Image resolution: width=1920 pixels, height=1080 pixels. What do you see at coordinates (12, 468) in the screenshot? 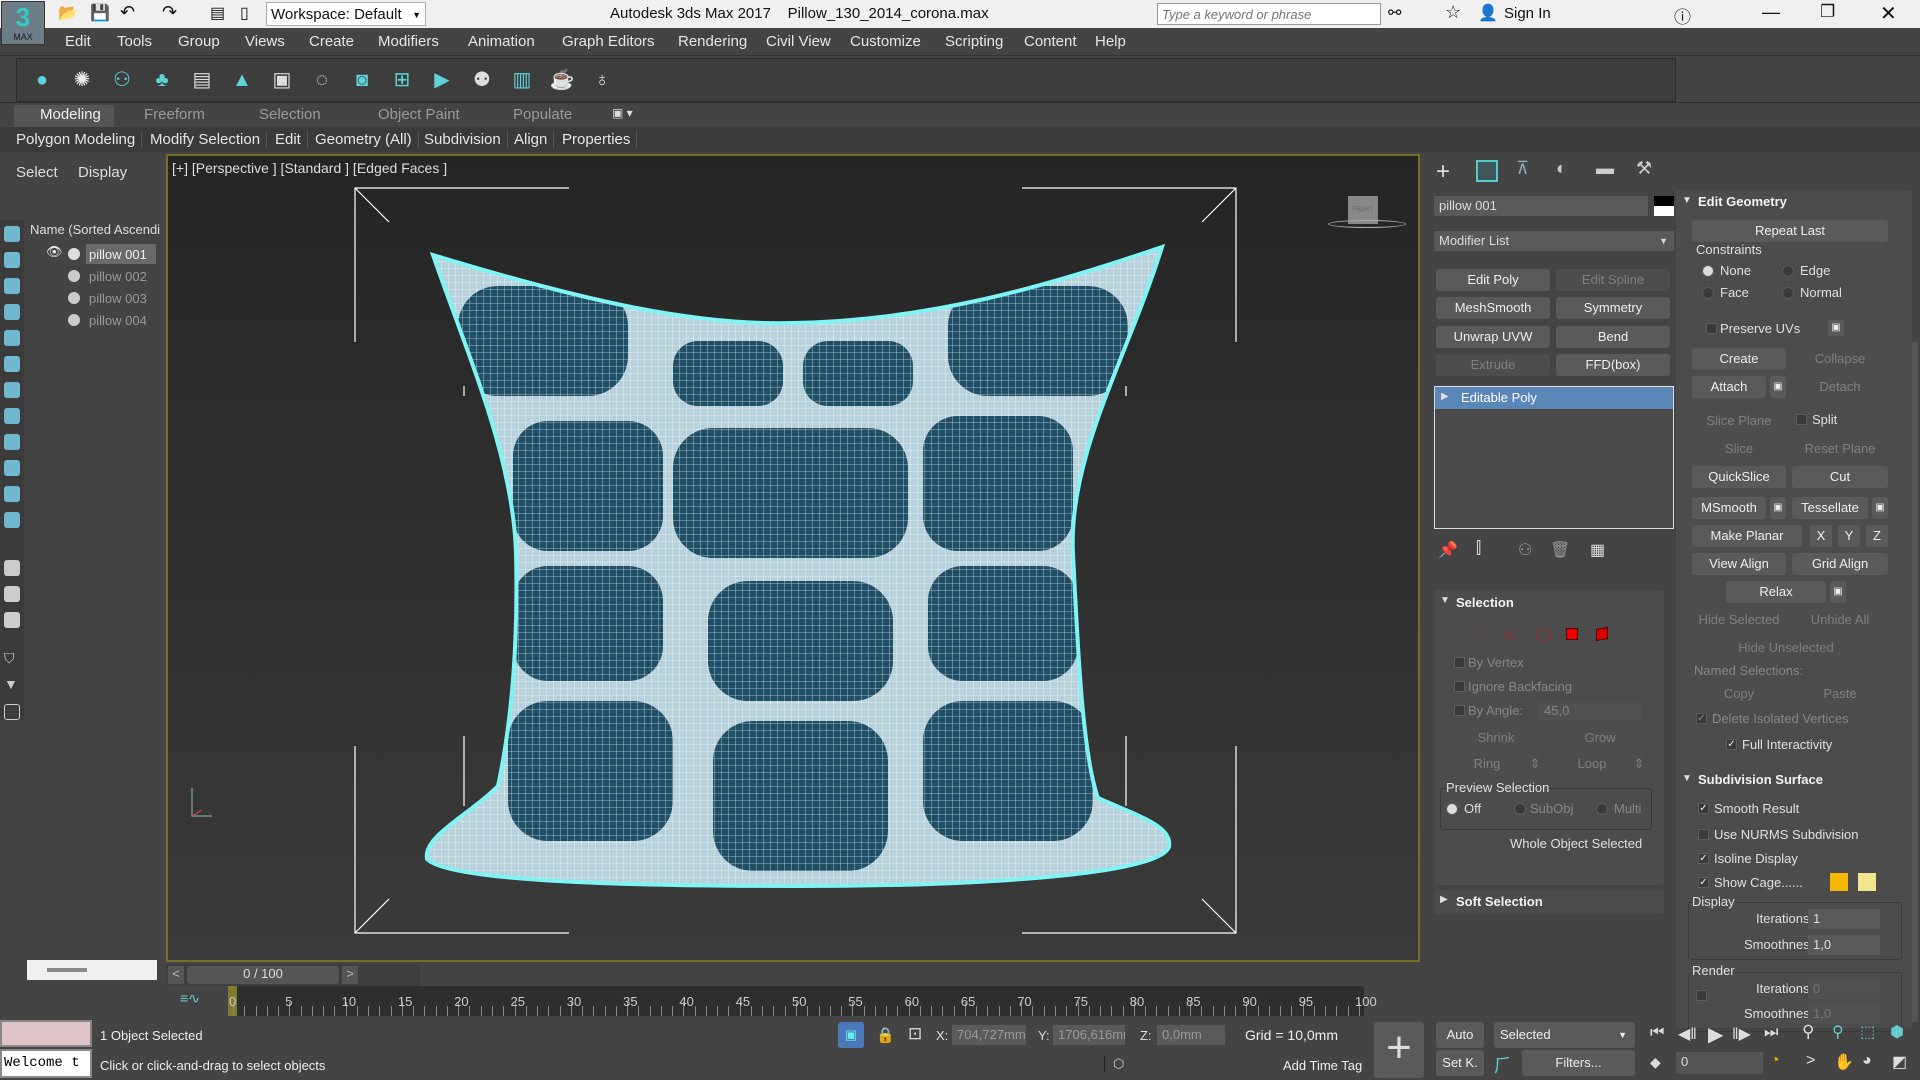
I see `filter-containers-icon` at bounding box center [12, 468].